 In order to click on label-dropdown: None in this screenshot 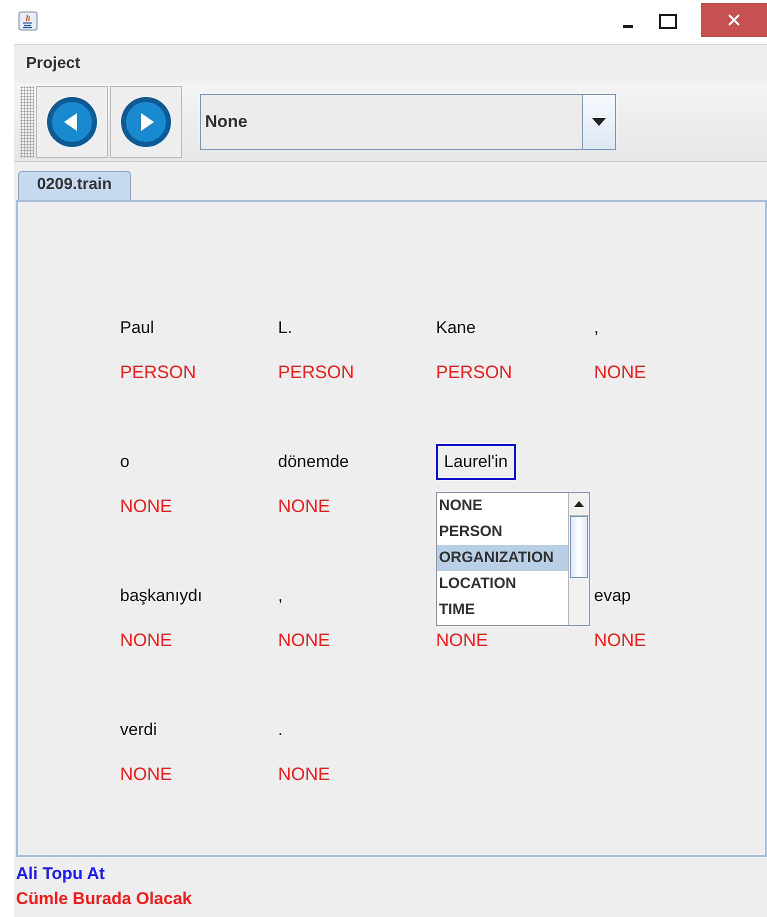, I will do `click(408, 122)`.